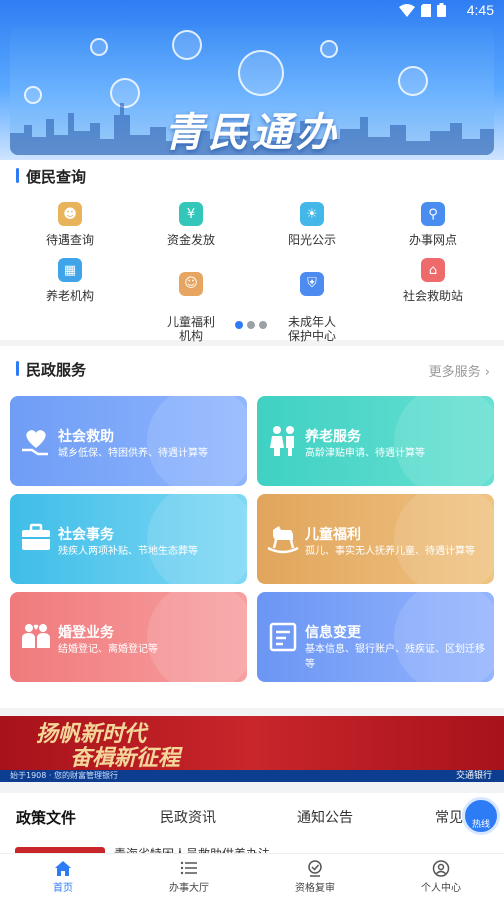  What do you see at coordinates (191, 307) in the screenshot?
I see `query-item-child-welfare: ☺ 儿童福利 机构` at bounding box center [191, 307].